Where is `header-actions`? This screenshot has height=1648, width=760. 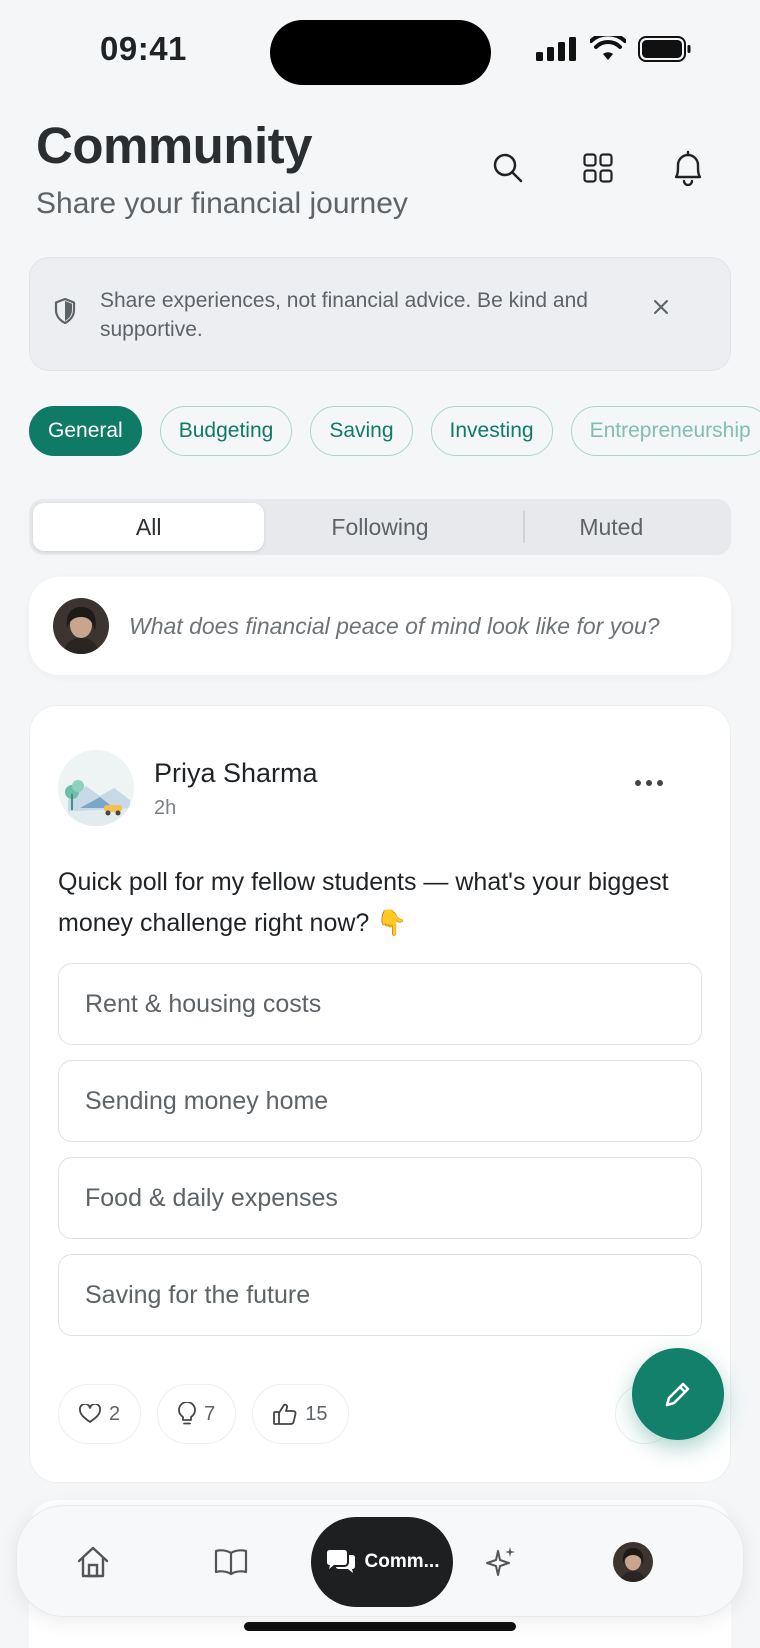
header-actions is located at coordinates (598, 168).